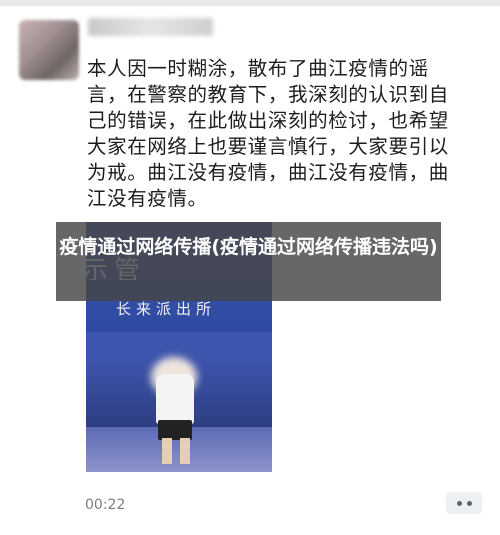 The height and width of the screenshot is (535, 500). Describe the element at coordinates (105, 505) in the screenshot. I see `post-timestamp: 00:22` at that location.